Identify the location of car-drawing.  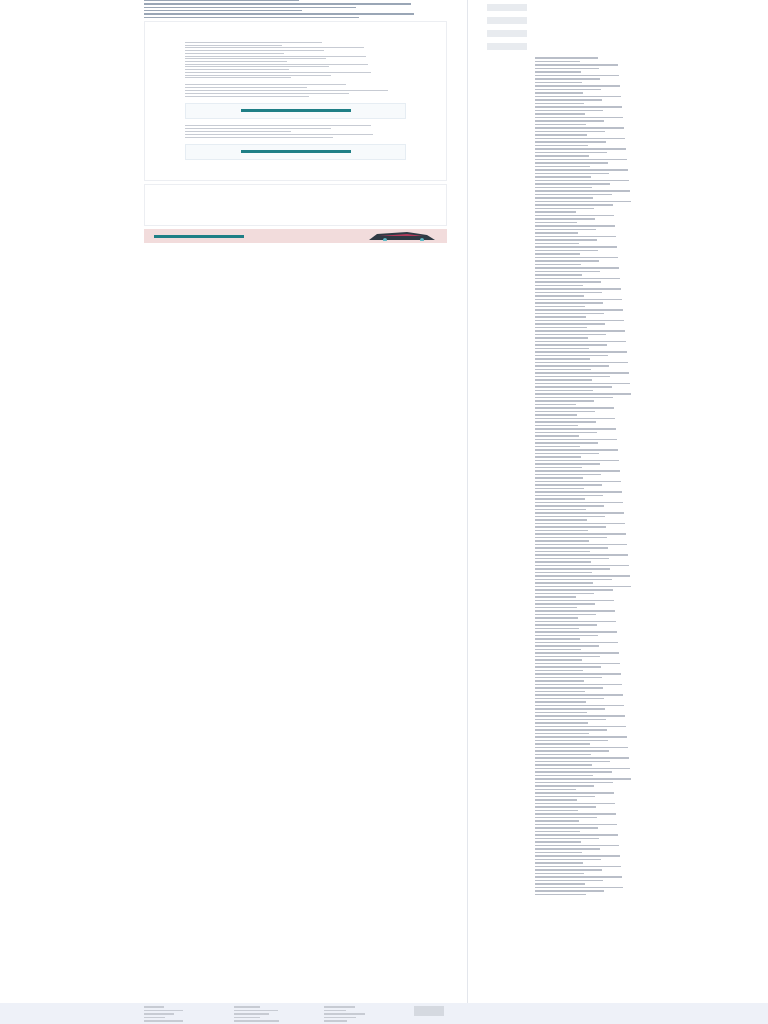
(402, 236).